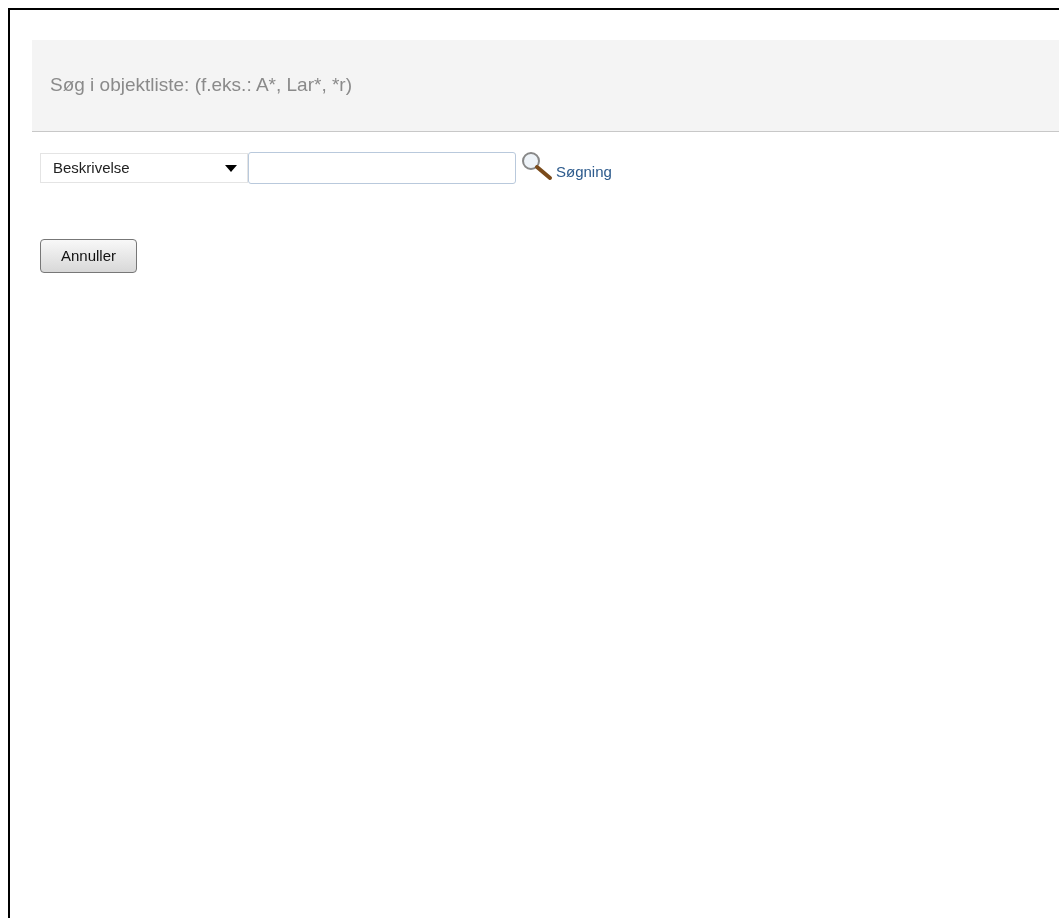 The height and width of the screenshot is (918, 1059). What do you see at coordinates (144, 168) in the screenshot?
I see `field-select: Beskrivelse` at bounding box center [144, 168].